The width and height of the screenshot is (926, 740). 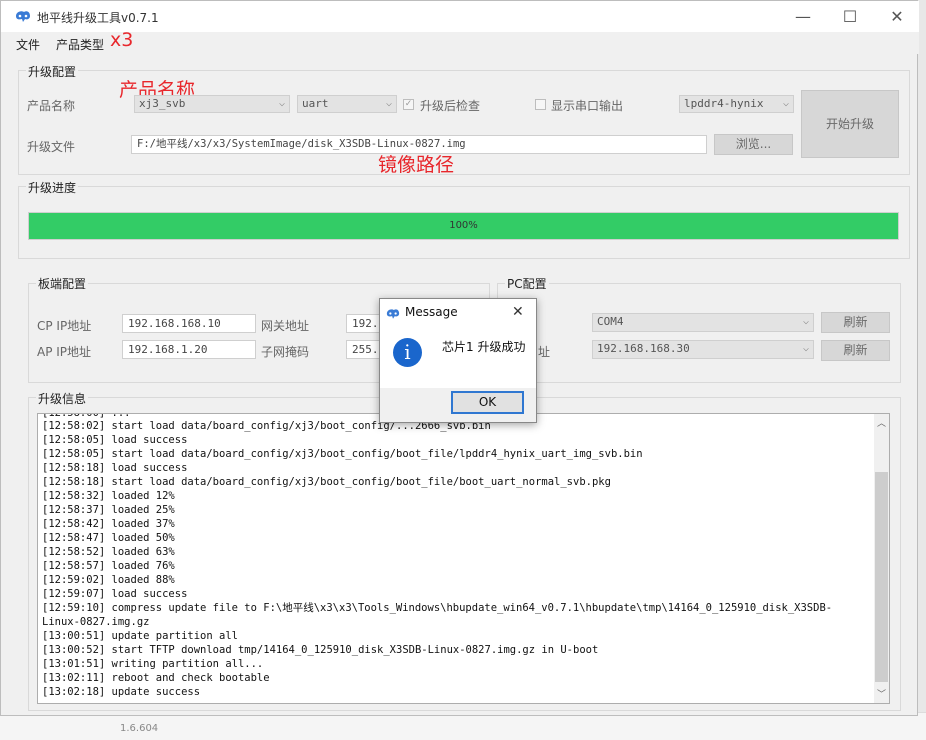 I want to click on pc-ip-value: 192.168.168.30, so click(x=643, y=348).